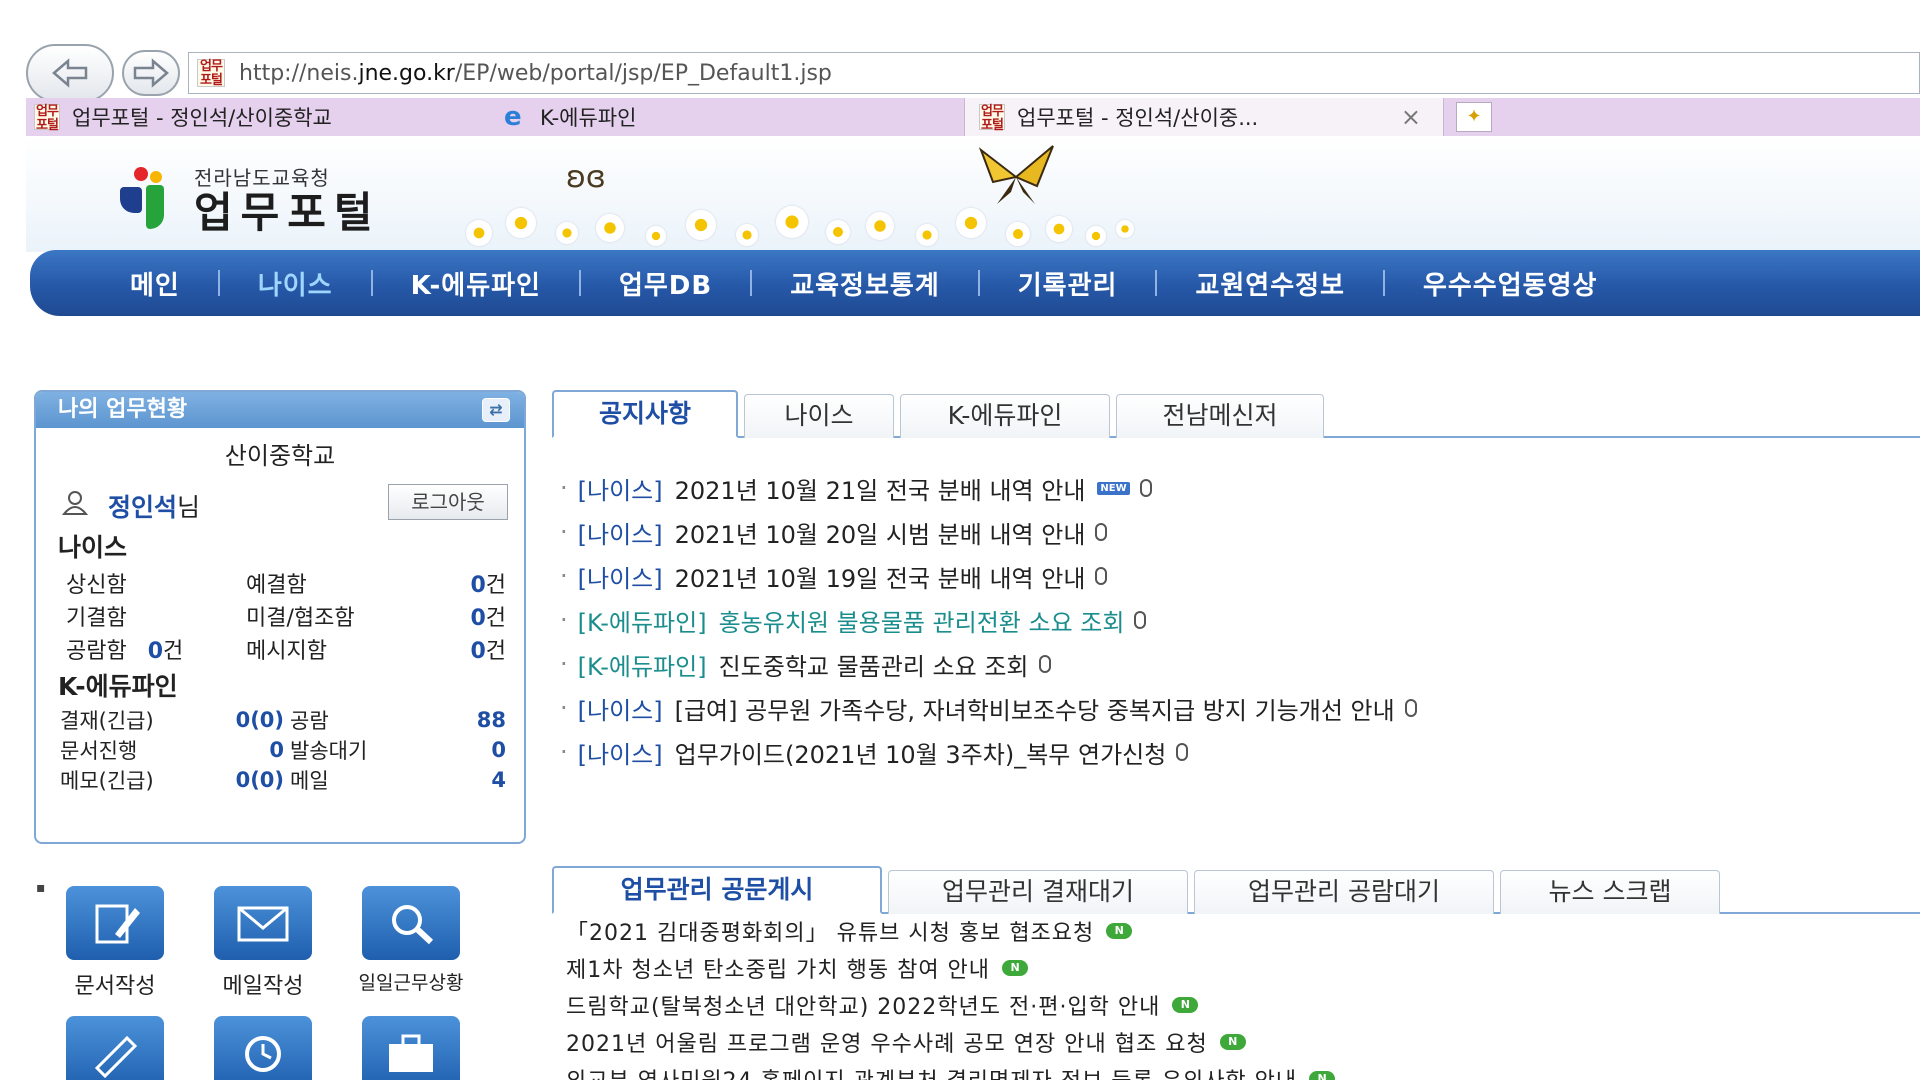  What do you see at coordinates (734, 117) in the screenshot?
I see `browser-tab-kedufine: e K-에듀파인` at bounding box center [734, 117].